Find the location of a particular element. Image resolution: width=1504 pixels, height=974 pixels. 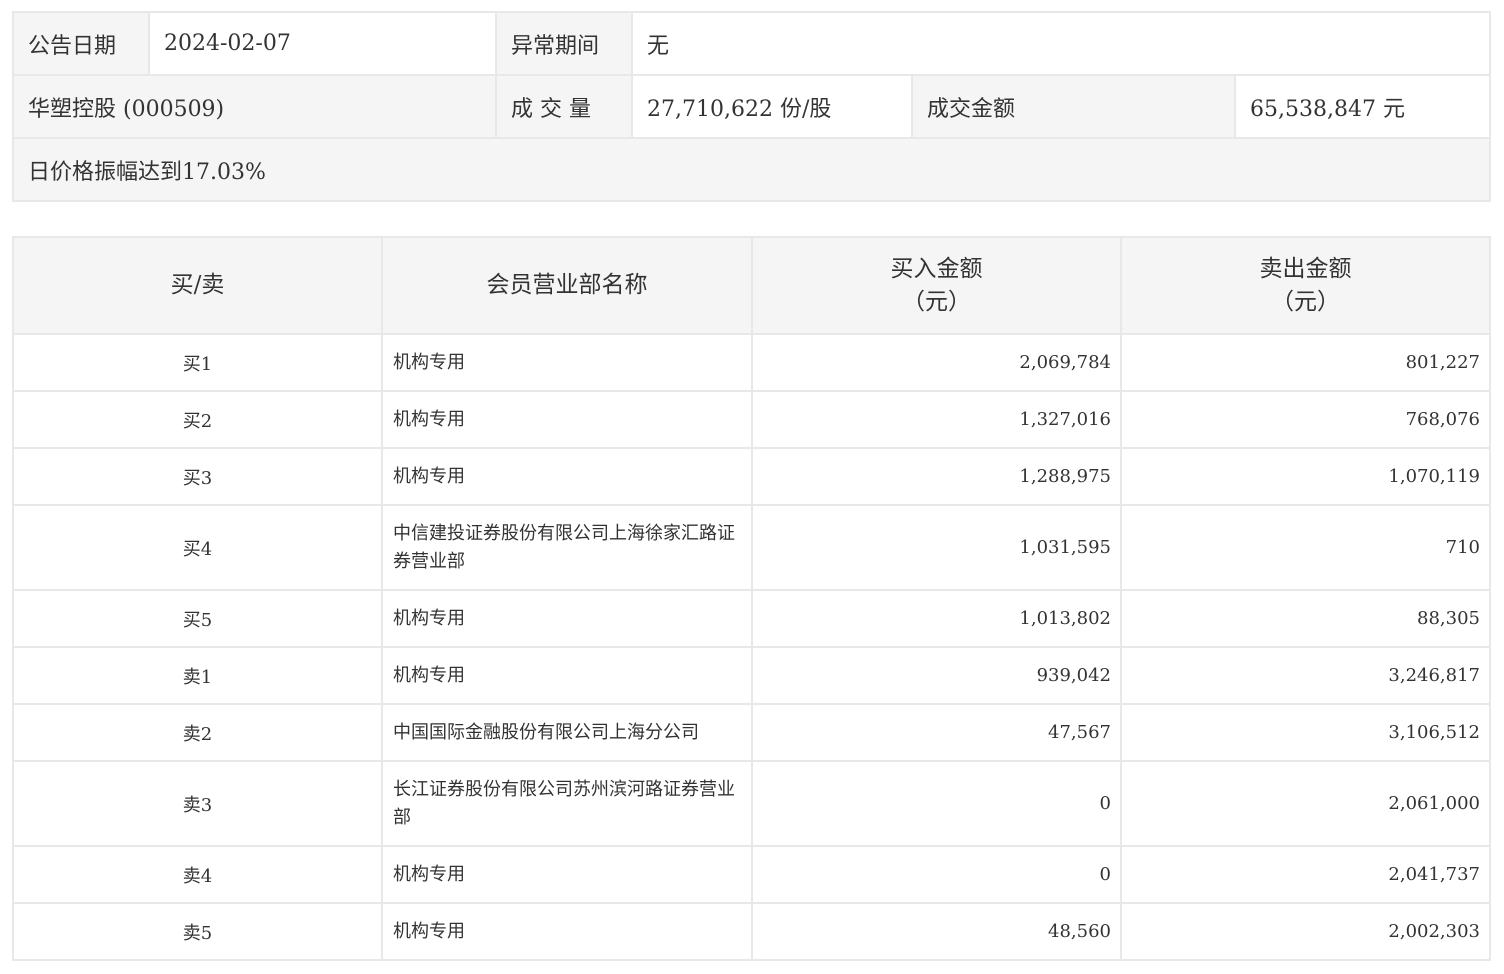

row-sell-amount: 3,106,512 is located at coordinates (1305, 732).